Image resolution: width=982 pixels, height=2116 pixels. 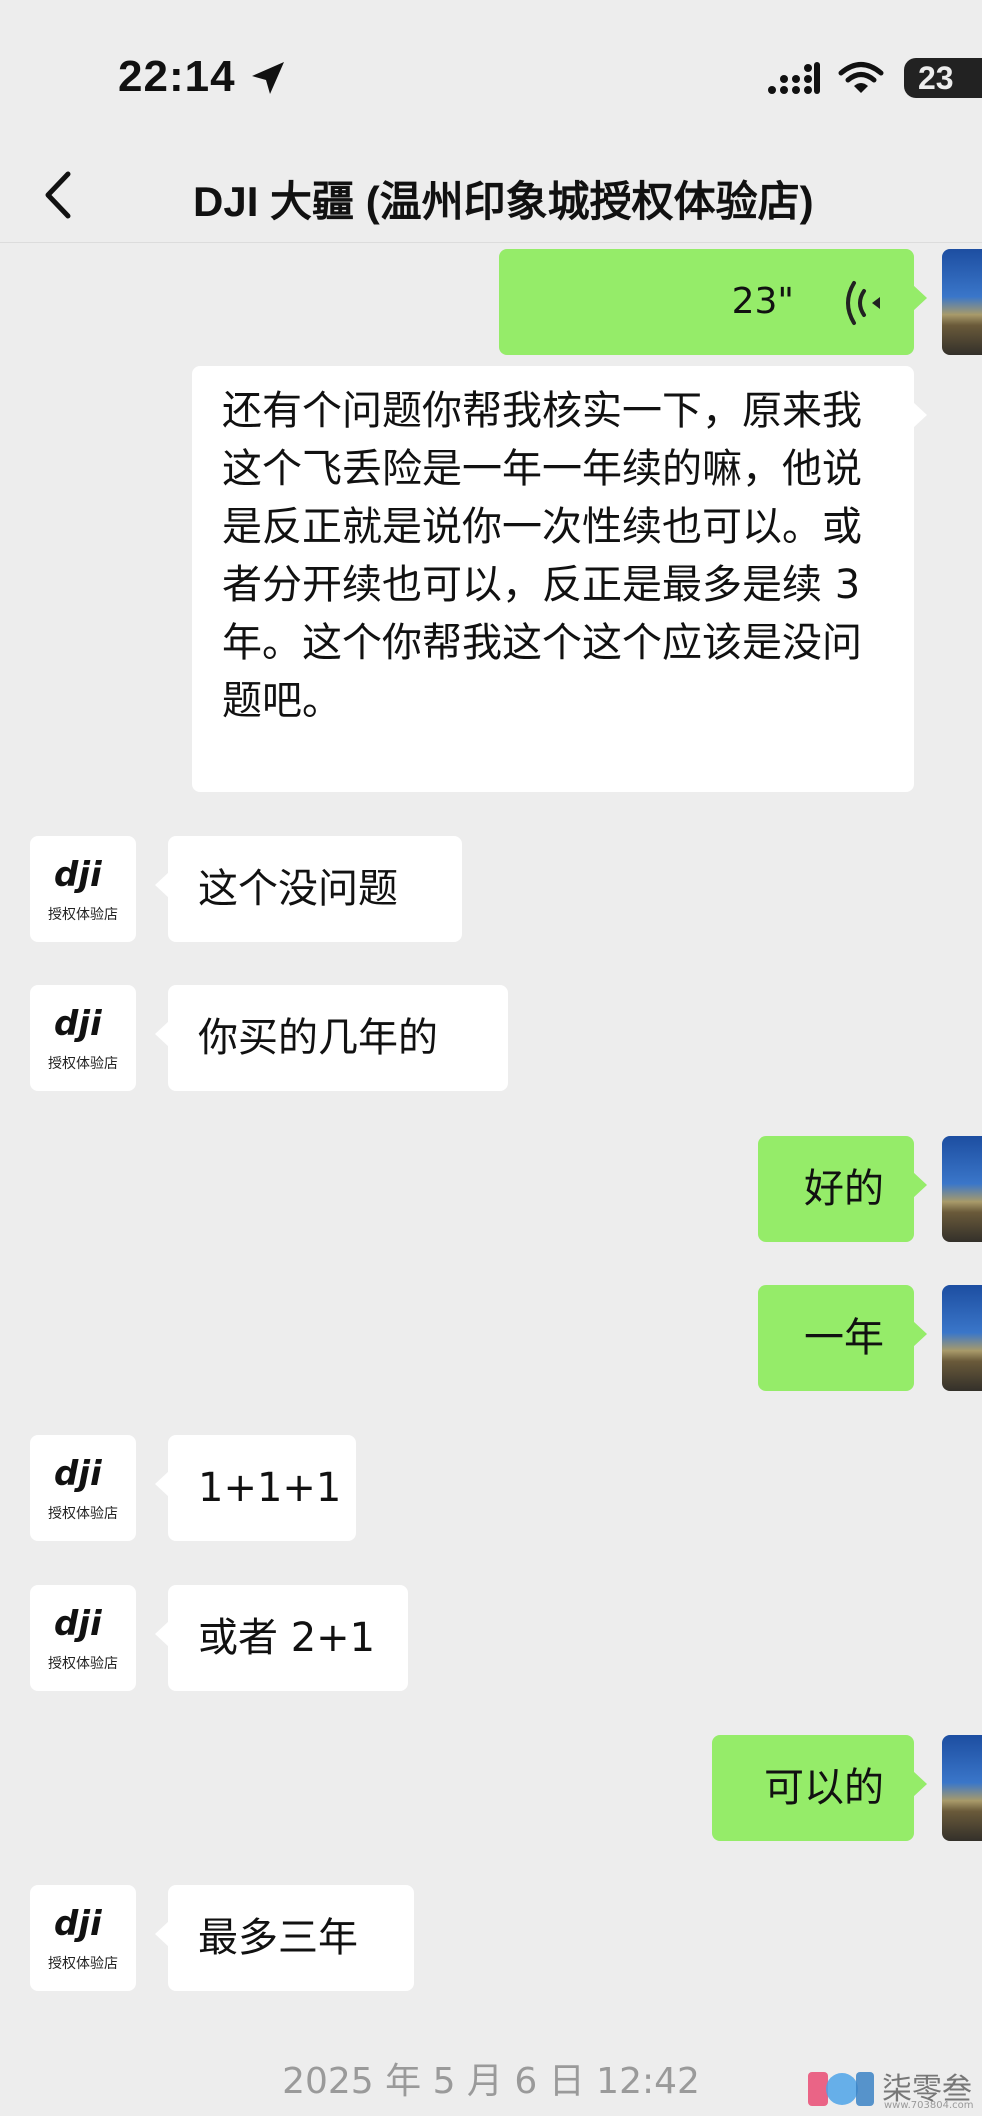 What do you see at coordinates (491, 242) in the screenshot?
I see `divider` at bounding box center [491, 242].